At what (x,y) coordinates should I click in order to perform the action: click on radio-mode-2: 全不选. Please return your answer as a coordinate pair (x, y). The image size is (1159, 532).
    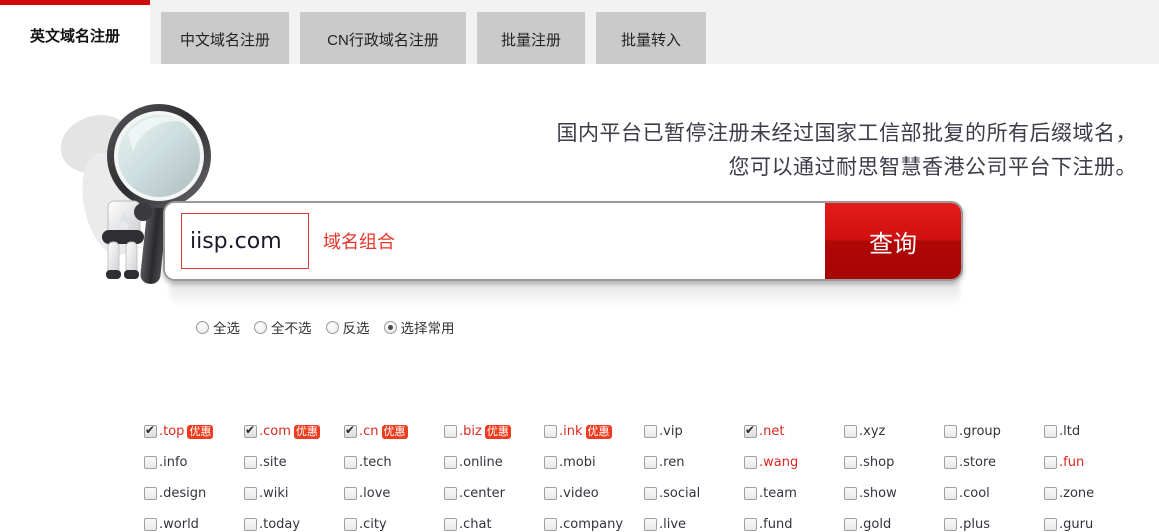
    Looking at the image, I should click on (283, 327).